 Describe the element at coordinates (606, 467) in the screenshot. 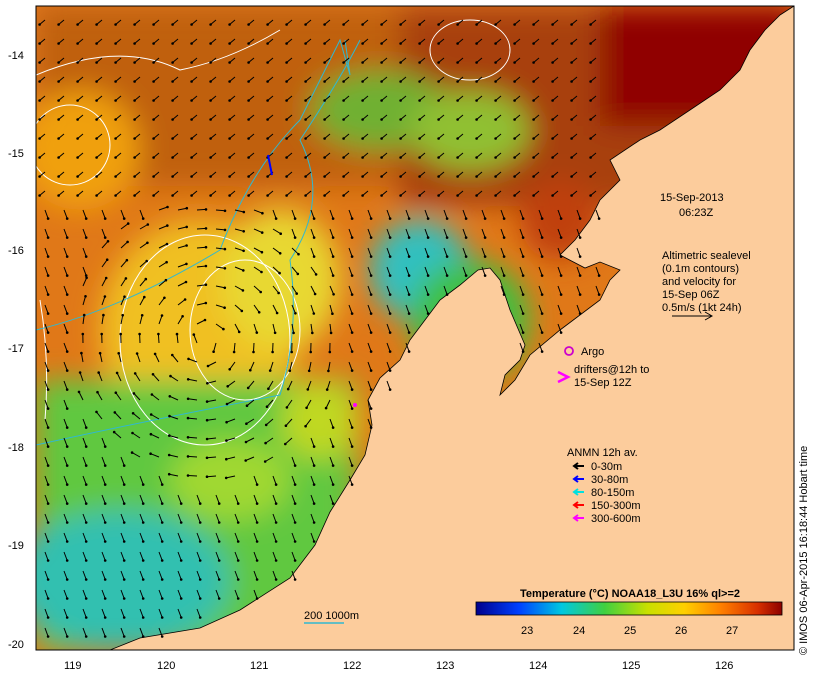

I see `anmn-legend-label: 0-30m` at that location.